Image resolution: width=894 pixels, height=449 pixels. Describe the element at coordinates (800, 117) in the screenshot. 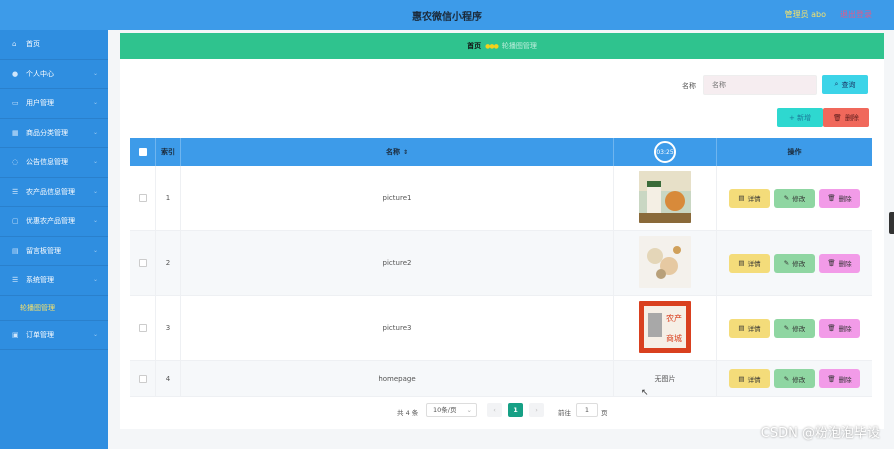

I see `add-button: + 新增` at that location.